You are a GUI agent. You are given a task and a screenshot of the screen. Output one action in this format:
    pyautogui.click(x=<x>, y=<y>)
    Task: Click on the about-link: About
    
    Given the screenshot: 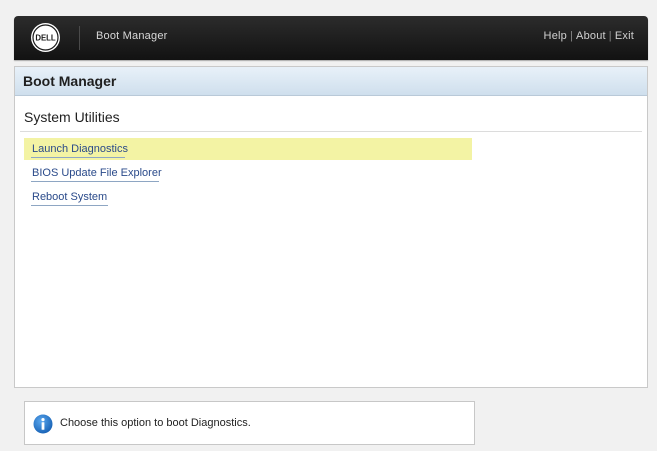 What is the action you would take?
    pyautogui.click(x=591, y=36)
    